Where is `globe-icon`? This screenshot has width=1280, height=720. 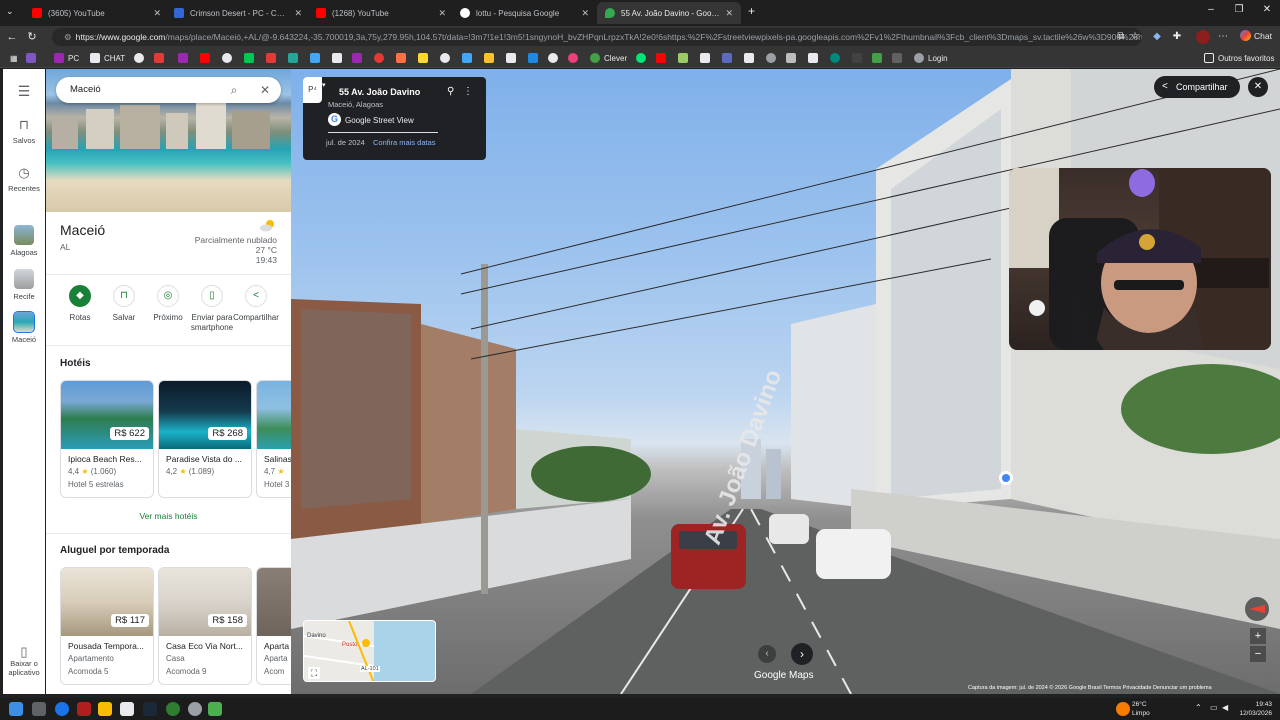 globe-icon is located at coordinates (773, 58).